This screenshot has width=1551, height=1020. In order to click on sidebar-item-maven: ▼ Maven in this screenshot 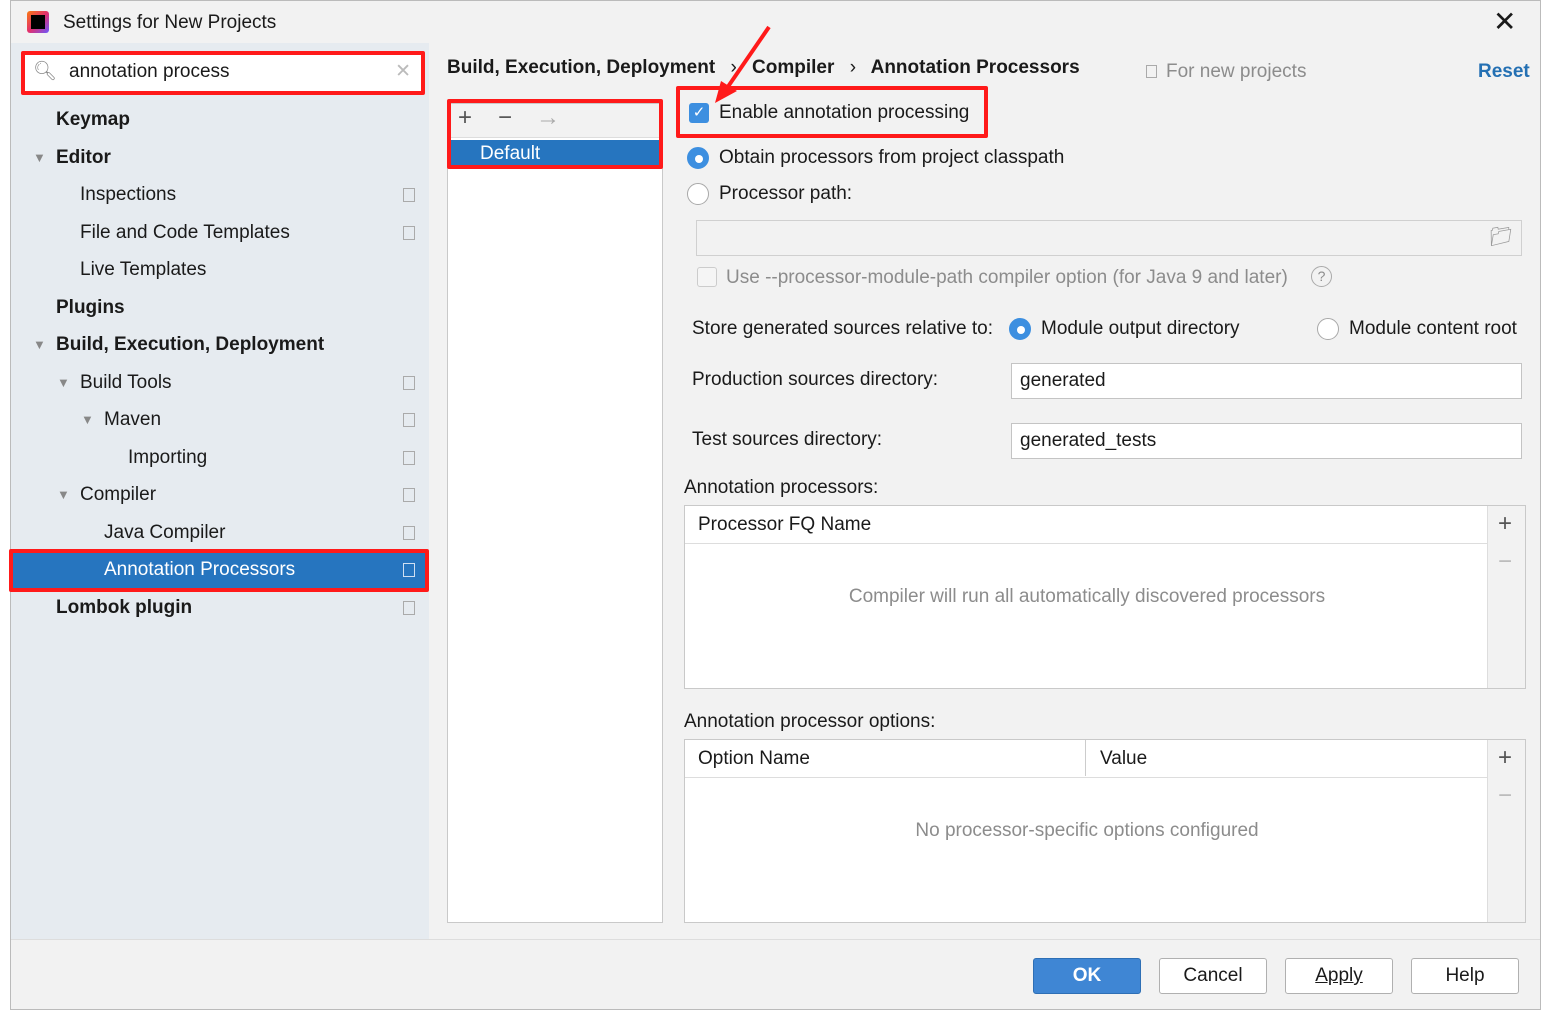, I will do `click(220, 420)`.